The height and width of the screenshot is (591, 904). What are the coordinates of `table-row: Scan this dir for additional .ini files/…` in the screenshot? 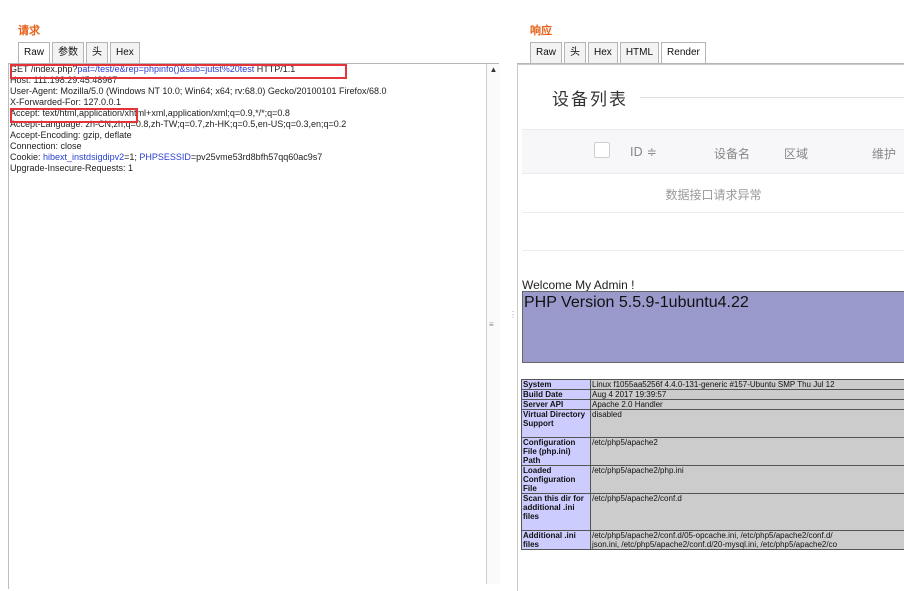 It's located at (713, 512).